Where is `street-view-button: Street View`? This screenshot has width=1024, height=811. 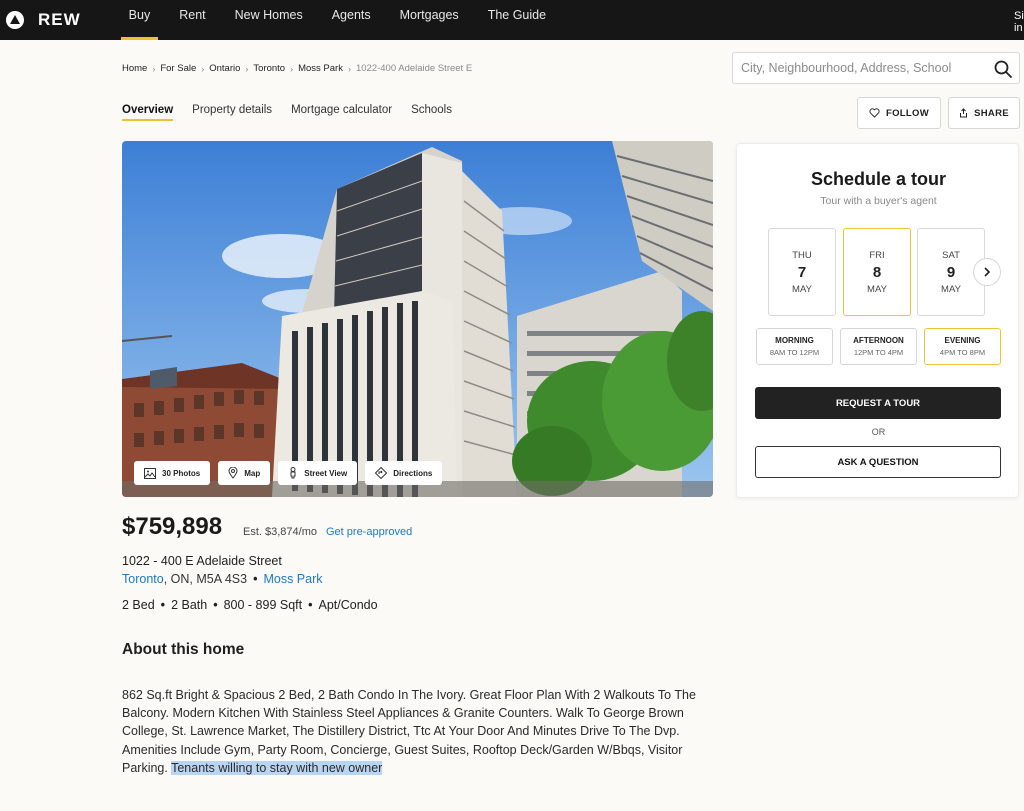
street-view-button: Street View is located at coordinates (318, 473).